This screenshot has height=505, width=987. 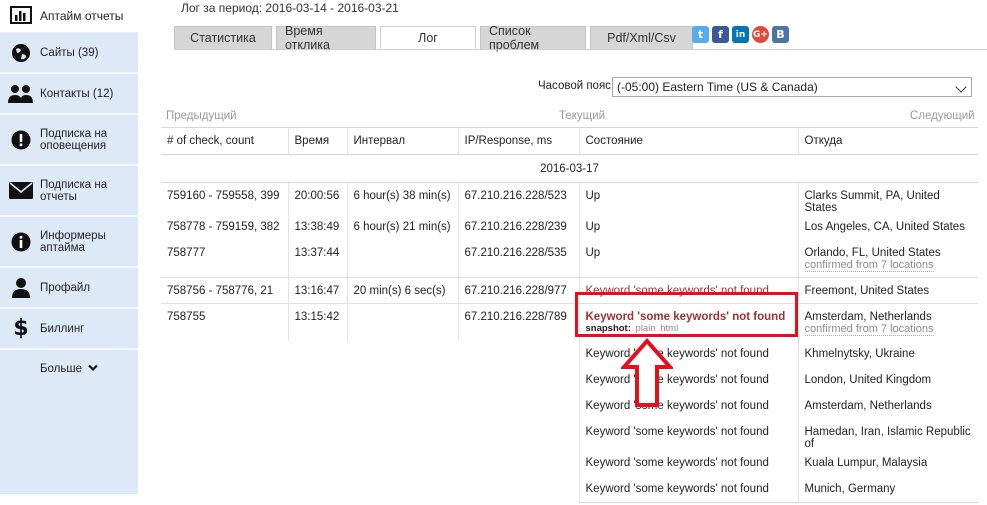 What do you see at coordinates (224, 289) in the screenshot?
I see `cell-check: 758756 - 758776, 21` at bounding box center [224, 289].